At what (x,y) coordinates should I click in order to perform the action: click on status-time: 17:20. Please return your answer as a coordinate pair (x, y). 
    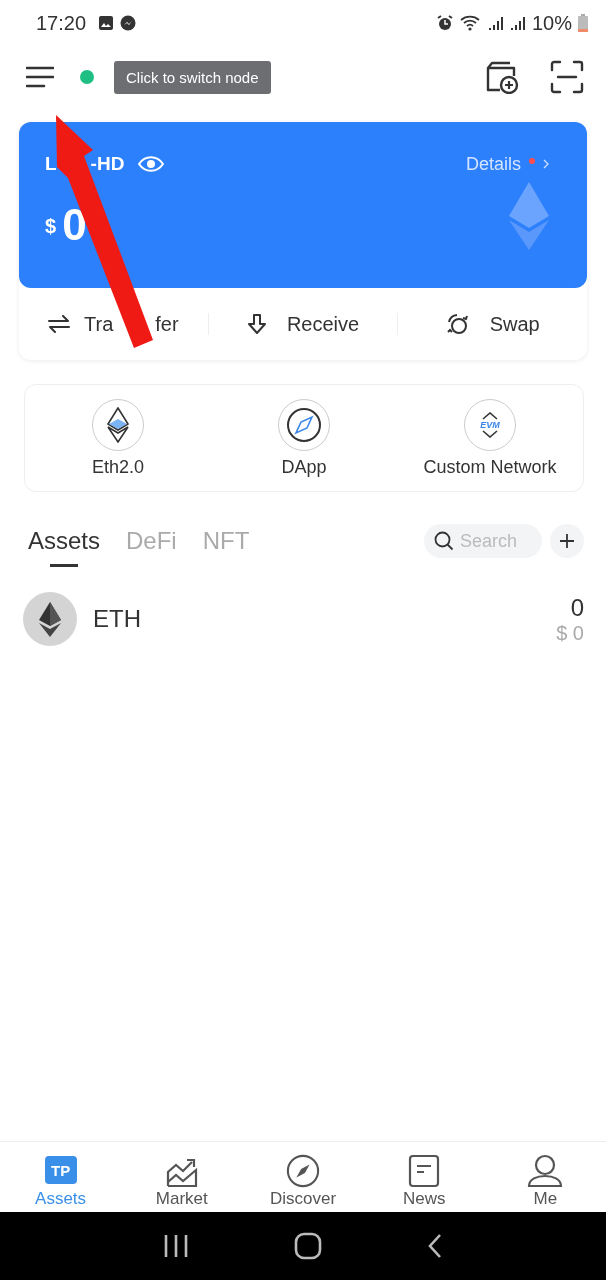
    Looking at the image, I should click on (61, 23).